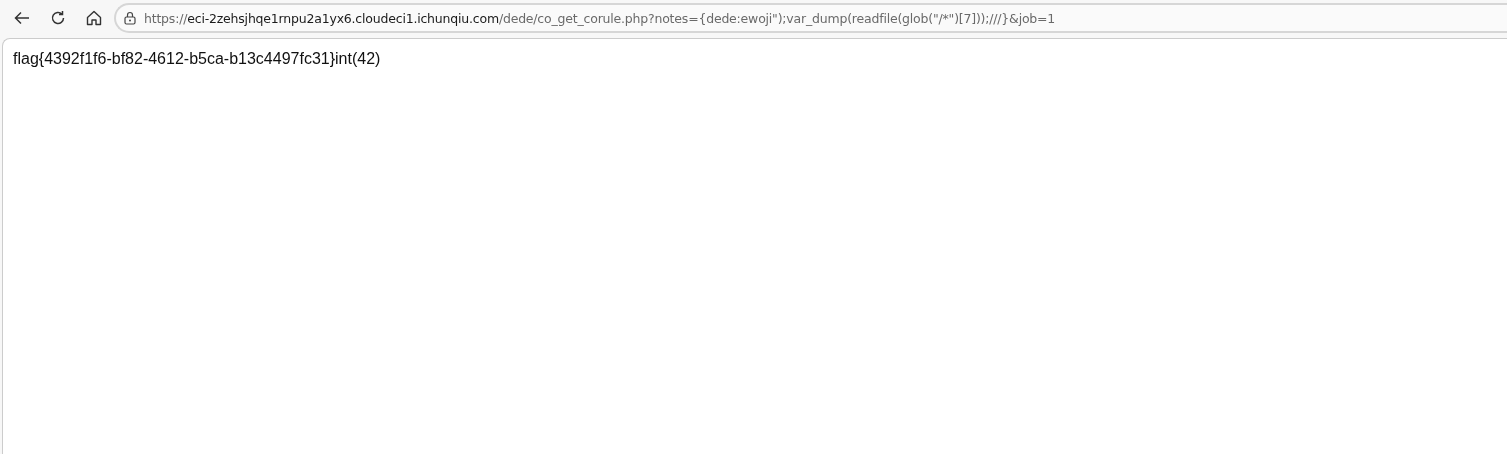 The width and height of the screenshot is (1507, 454). Describe the element at coordinates (130, 18) in the screenshot. I see `lock-icon` at that location.